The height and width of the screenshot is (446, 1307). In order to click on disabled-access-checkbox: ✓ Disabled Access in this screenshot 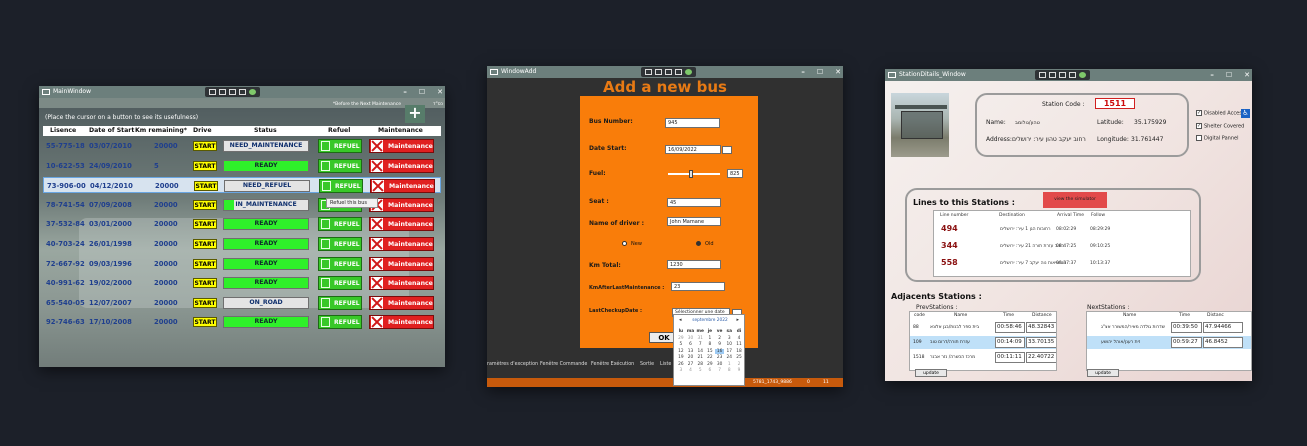, I will do `click(1220, 113)`.